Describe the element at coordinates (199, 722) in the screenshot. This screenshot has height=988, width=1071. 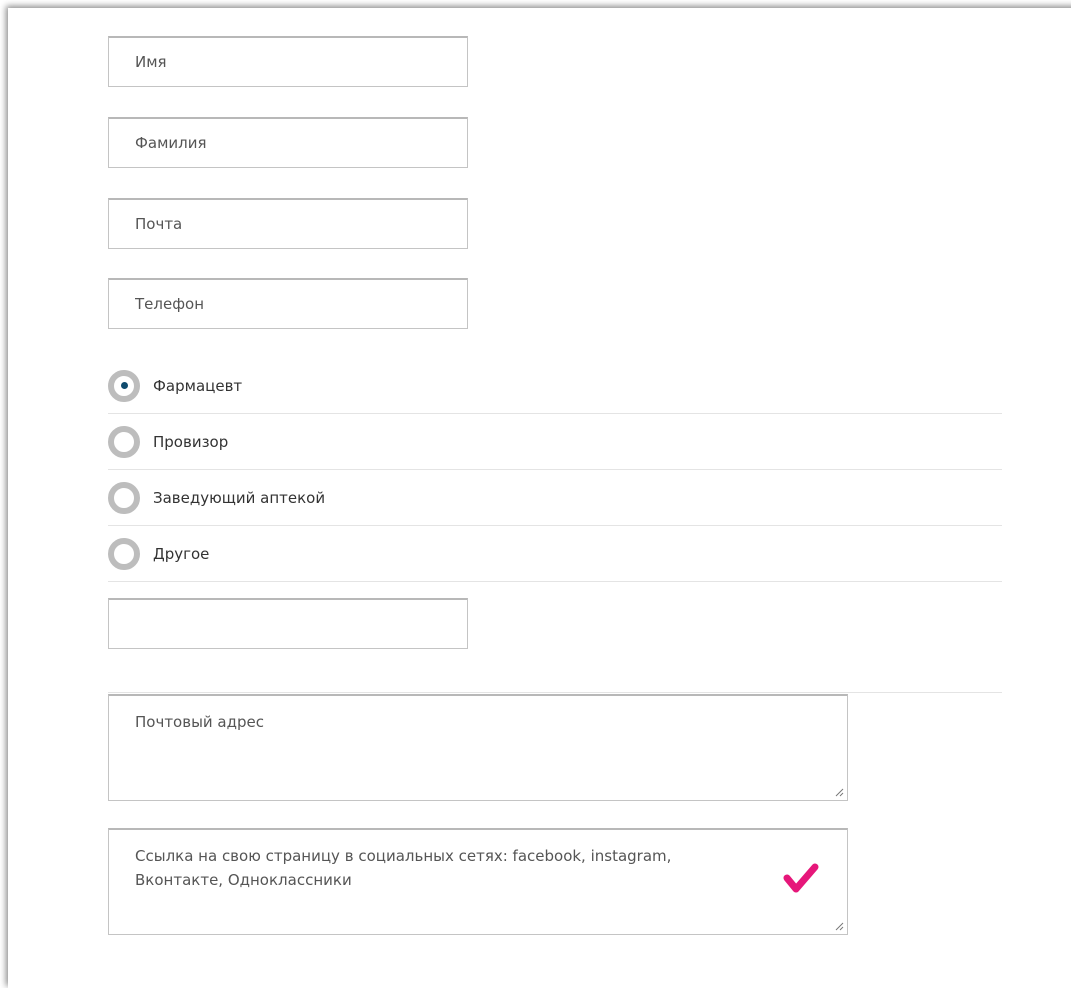
I see `textarea-placeholder: Почтовый адрес` at that location.